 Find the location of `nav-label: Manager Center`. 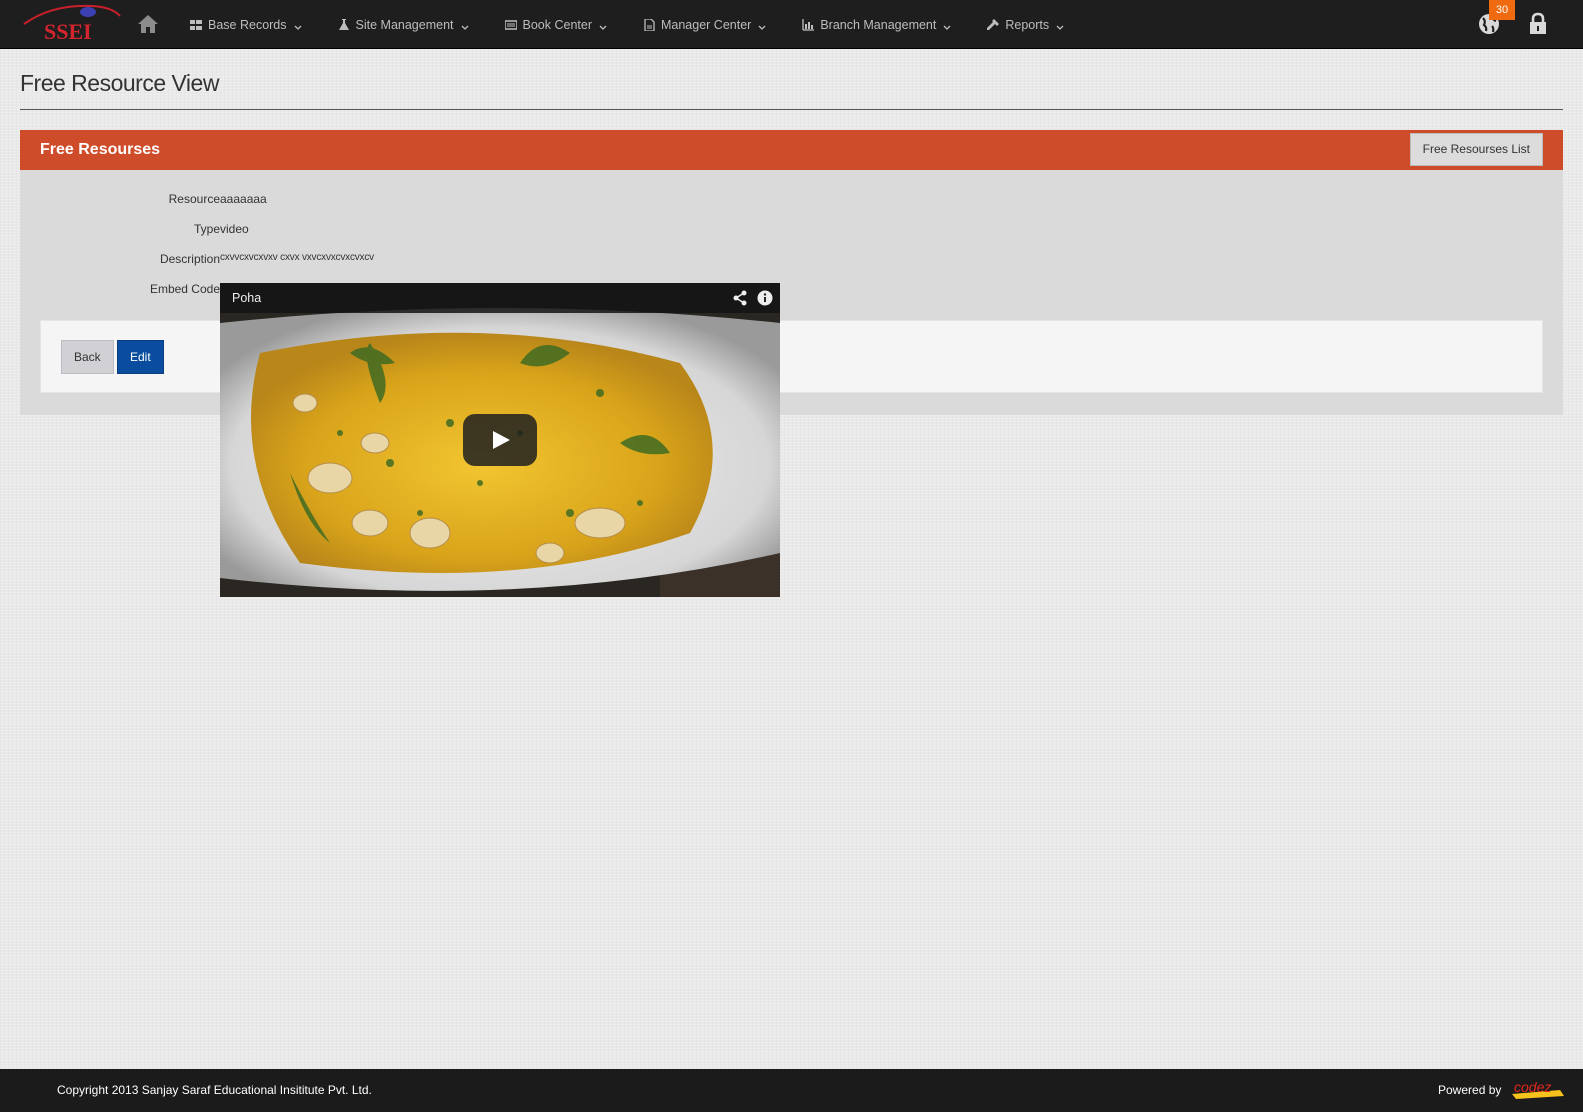

nav-label: Manager Center is located at coordinates (706, 24).